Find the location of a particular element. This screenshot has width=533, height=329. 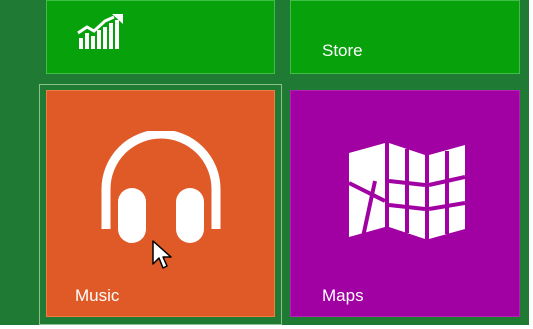

headphones-icon is located at coordinates (161, 187).